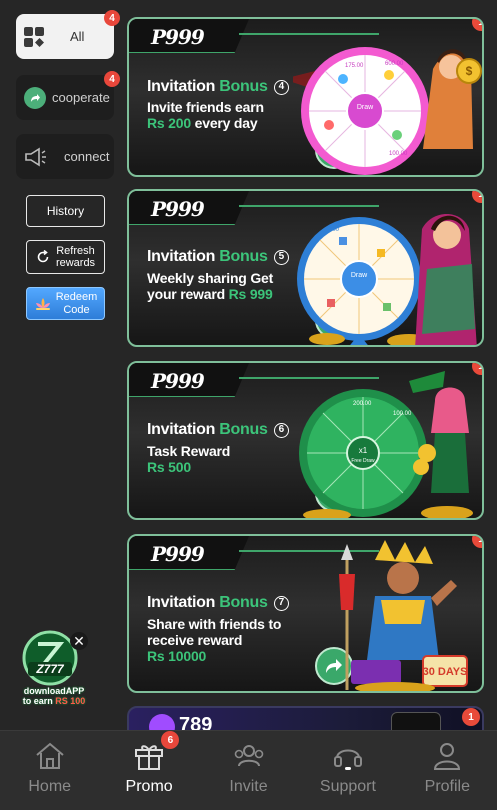 The width and height of the screenshot is (497, 810). I want to click on share-icon, so click(35, 97).